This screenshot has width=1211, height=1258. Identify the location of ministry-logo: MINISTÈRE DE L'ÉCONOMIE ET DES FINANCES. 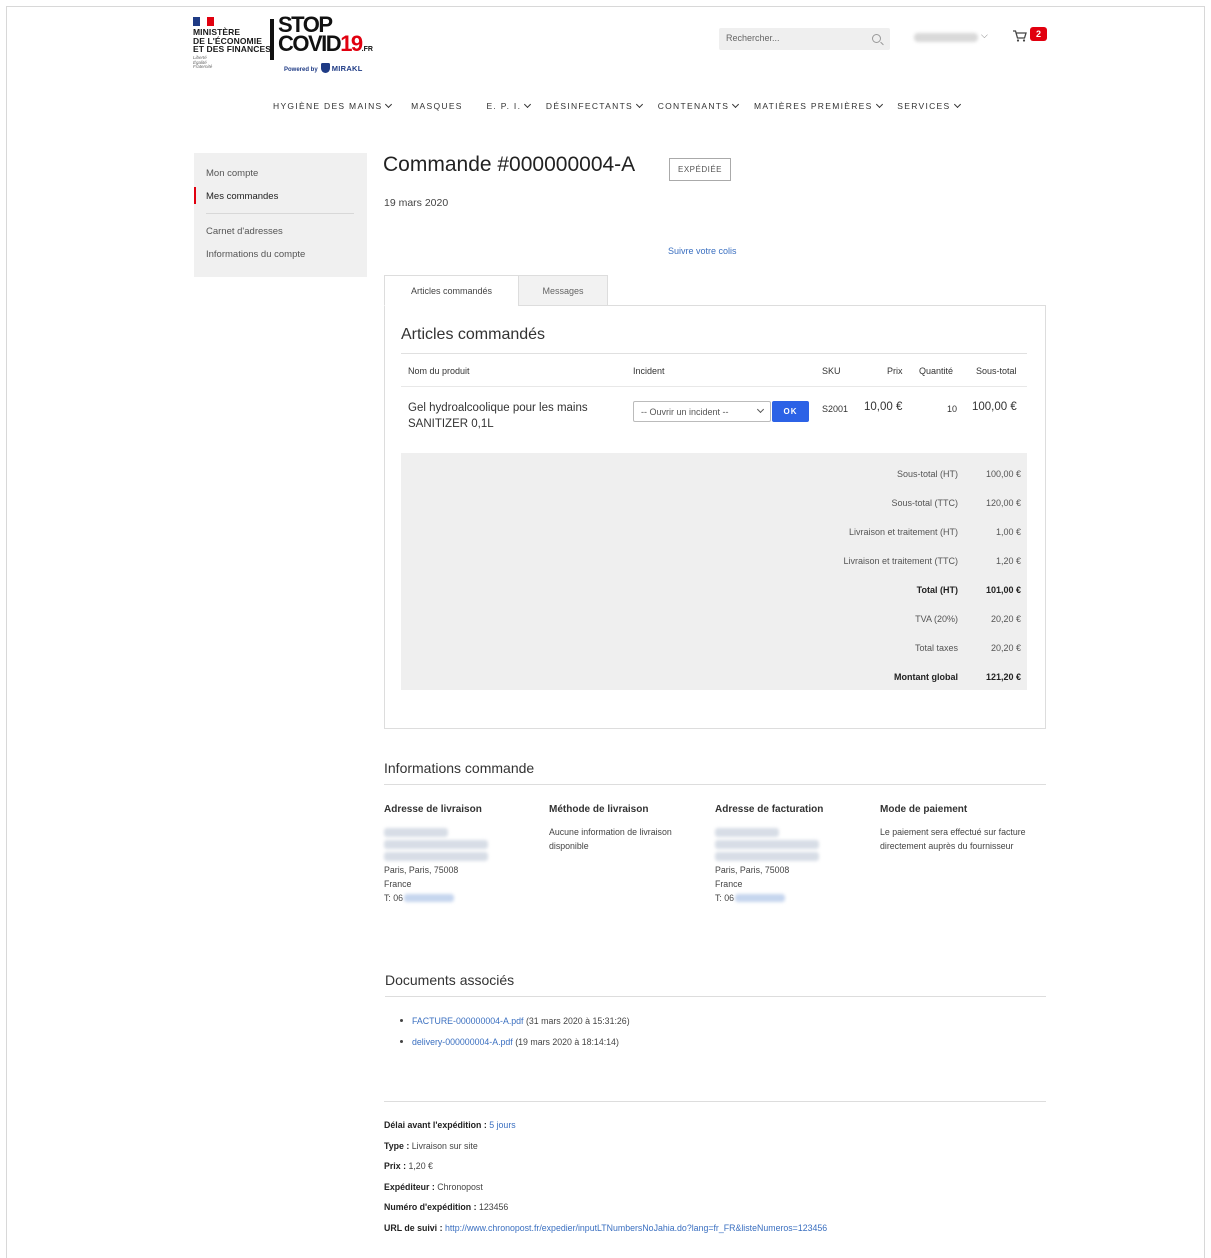
(232, 41).